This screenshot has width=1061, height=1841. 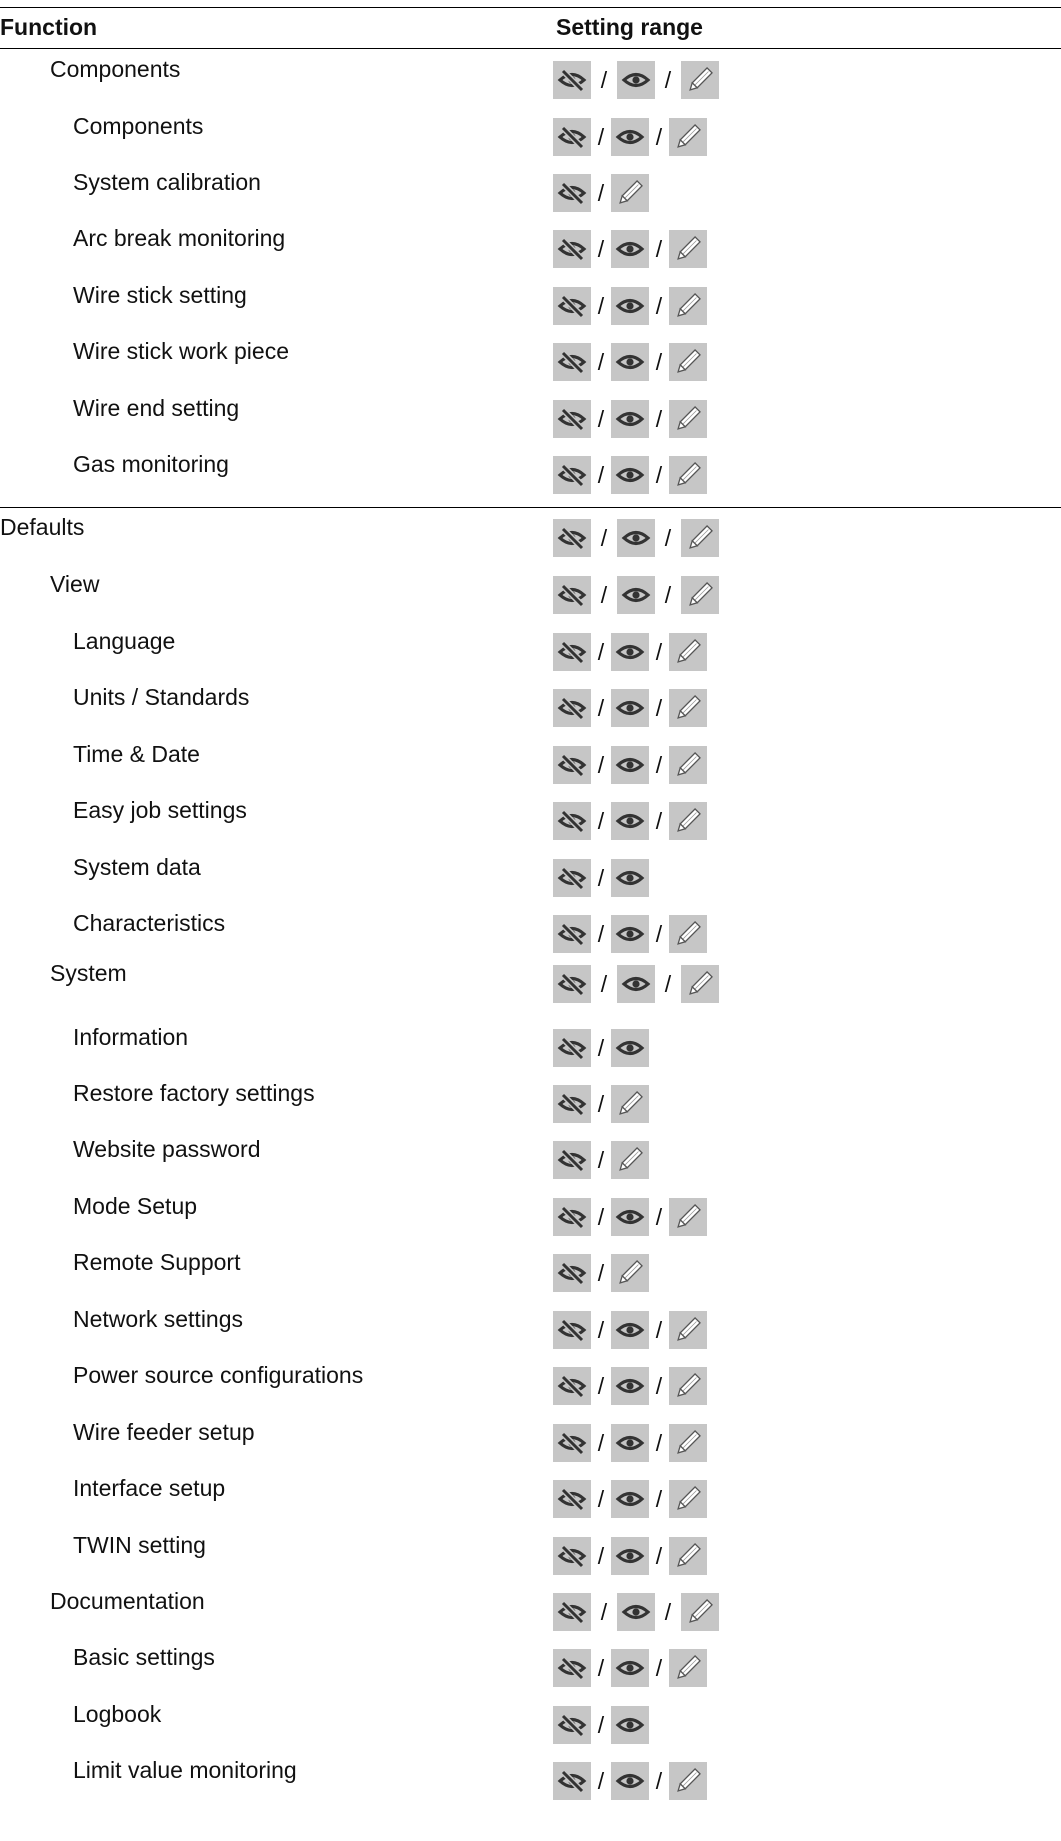 I want to click on function-label: Wire stick work piece, so click(x=181, y=351).